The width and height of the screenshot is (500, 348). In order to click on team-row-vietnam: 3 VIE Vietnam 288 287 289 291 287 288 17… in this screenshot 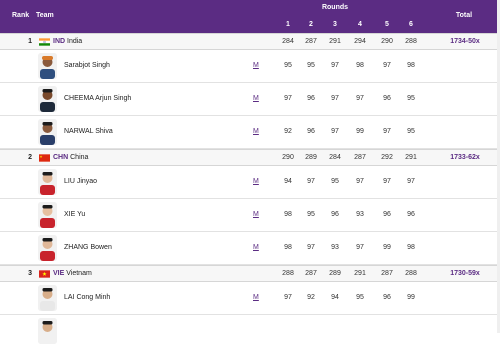, I will do `click(250, 273)`.